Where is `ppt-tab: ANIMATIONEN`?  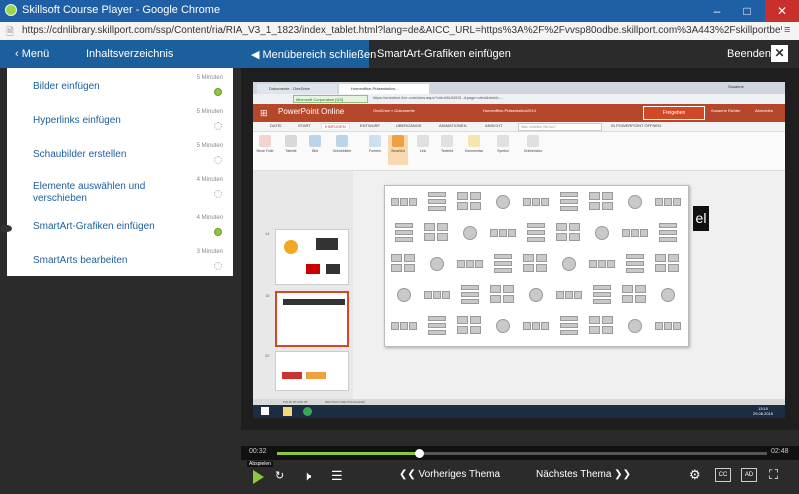
ppt-tab: ANIMATIONEN is located at coordinates (453, 125).